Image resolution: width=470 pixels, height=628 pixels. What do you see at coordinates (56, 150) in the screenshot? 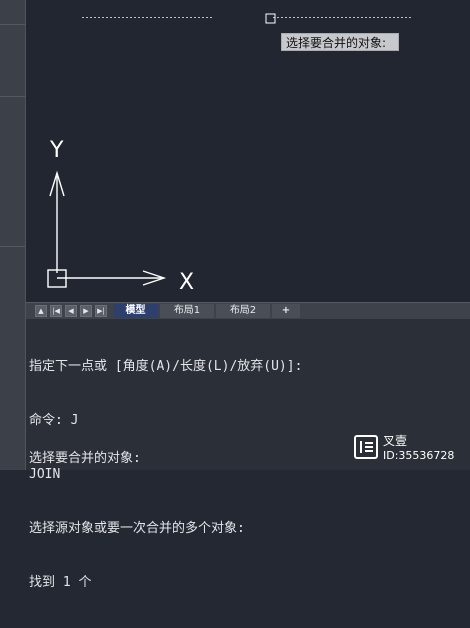
I see `ucs-y-label: Y` at bounding box center [56, 150].